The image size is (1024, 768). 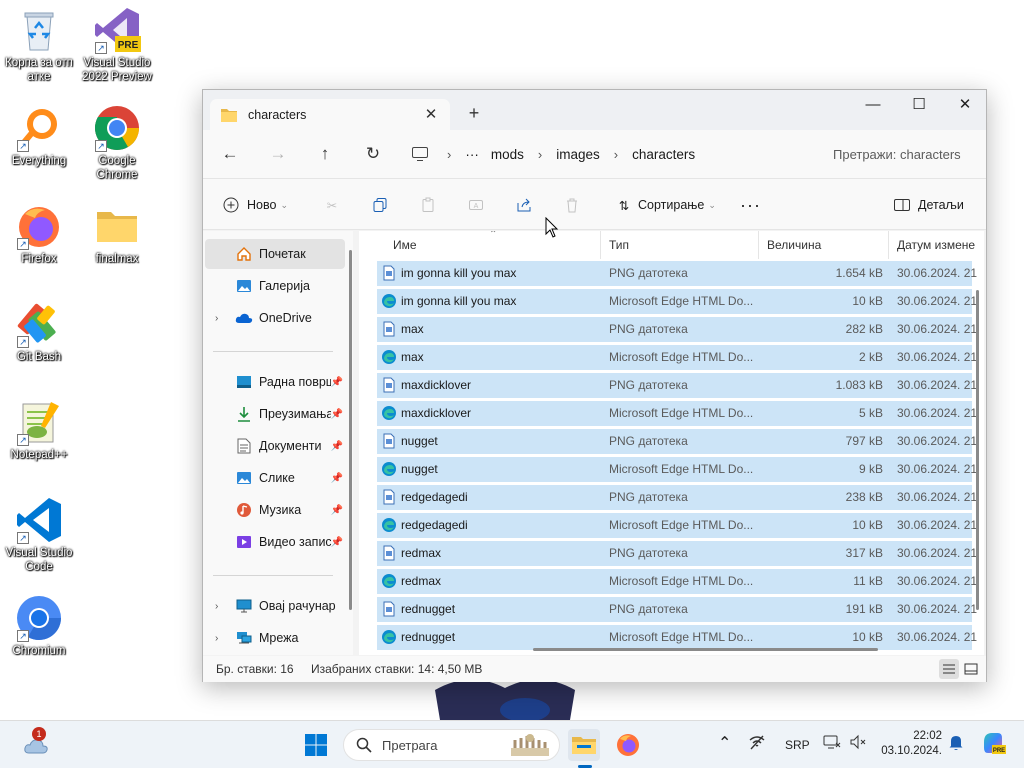 What do you see at coordinates (39, 332) in the screenshot?
I see `desktop-icon-git-bash: ↗ Git Bash` at bounding box center [39, 332].